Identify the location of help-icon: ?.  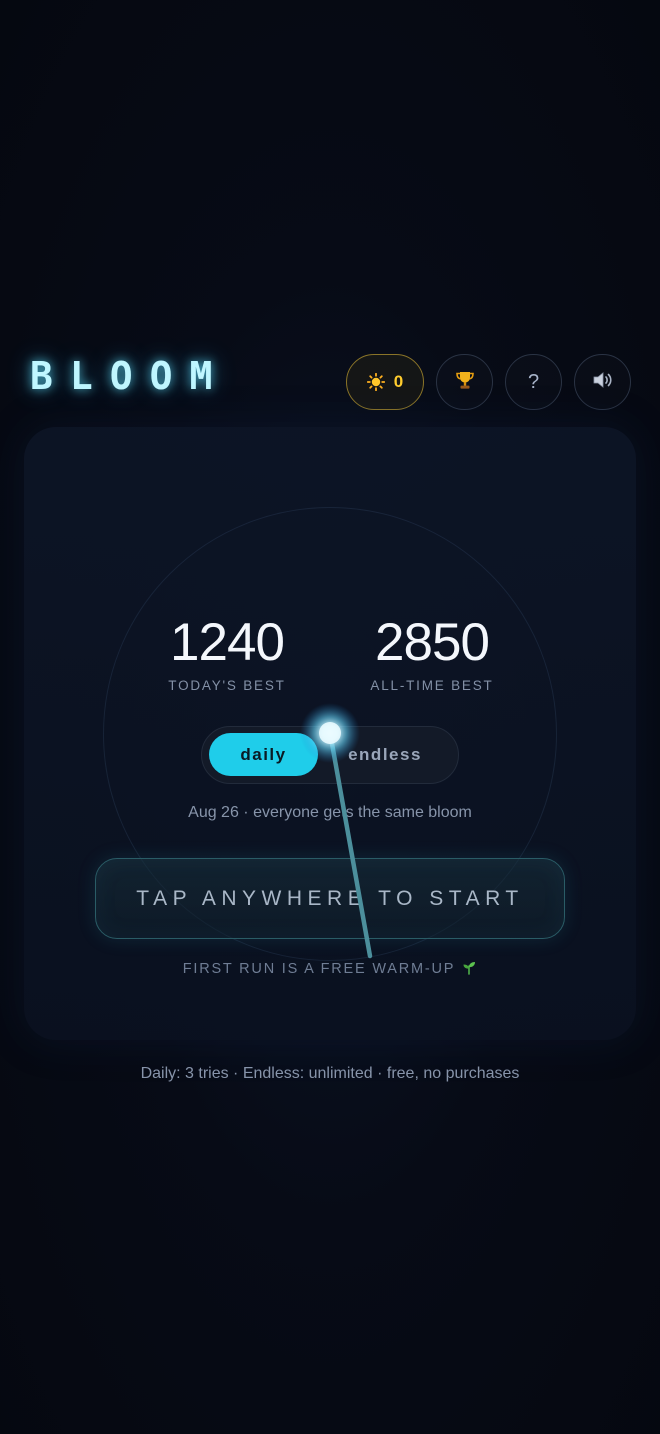
(533, 381).